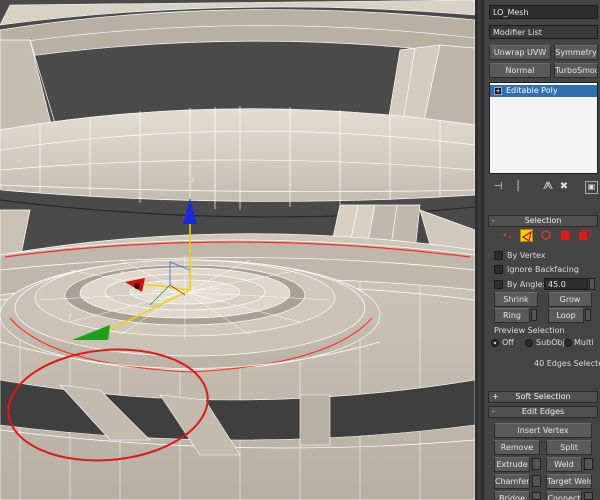  I want to click on vertex-mode-icon, so click(507, 235).